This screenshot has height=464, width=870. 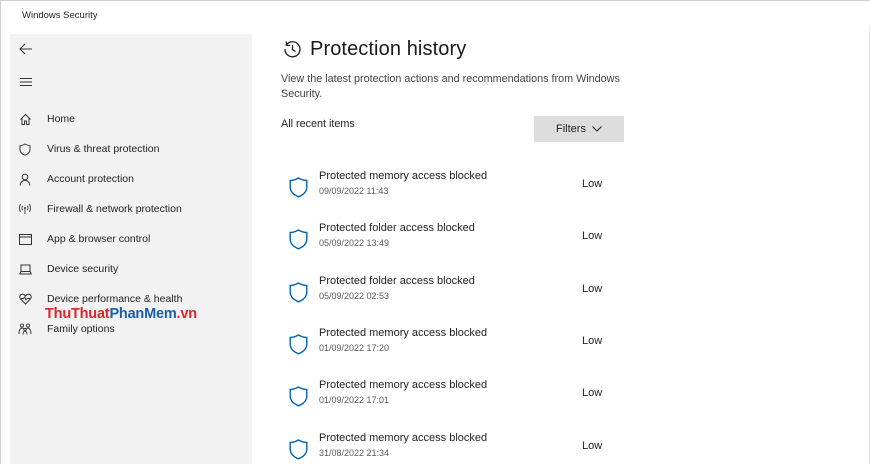 I want to click on shield-outline-icon, so click(x=25, y=149).